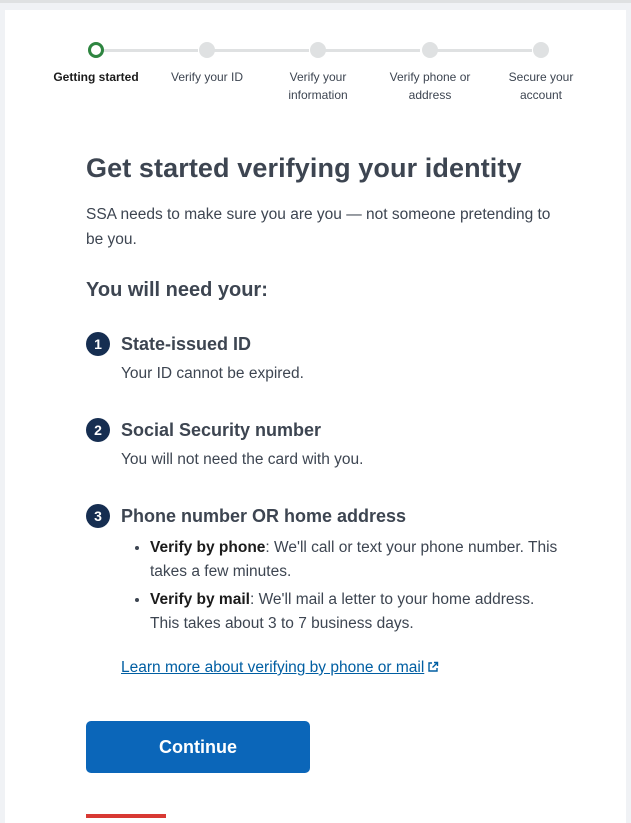  What do you see at coordinates (221, 430) in the screenshot?
I see `requirement-title: Social Security number` at bounding box center [221, 430].